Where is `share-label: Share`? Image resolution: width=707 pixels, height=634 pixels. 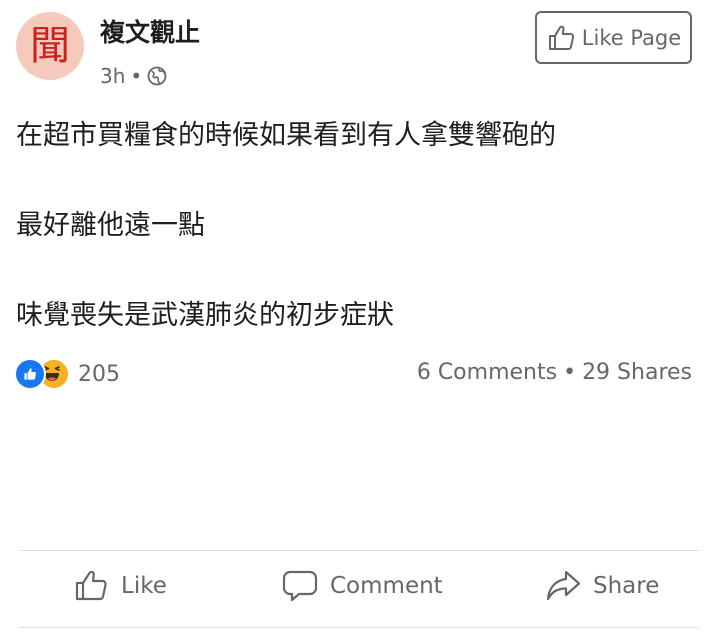
share-label: Share is located at coordinates (626, 586).